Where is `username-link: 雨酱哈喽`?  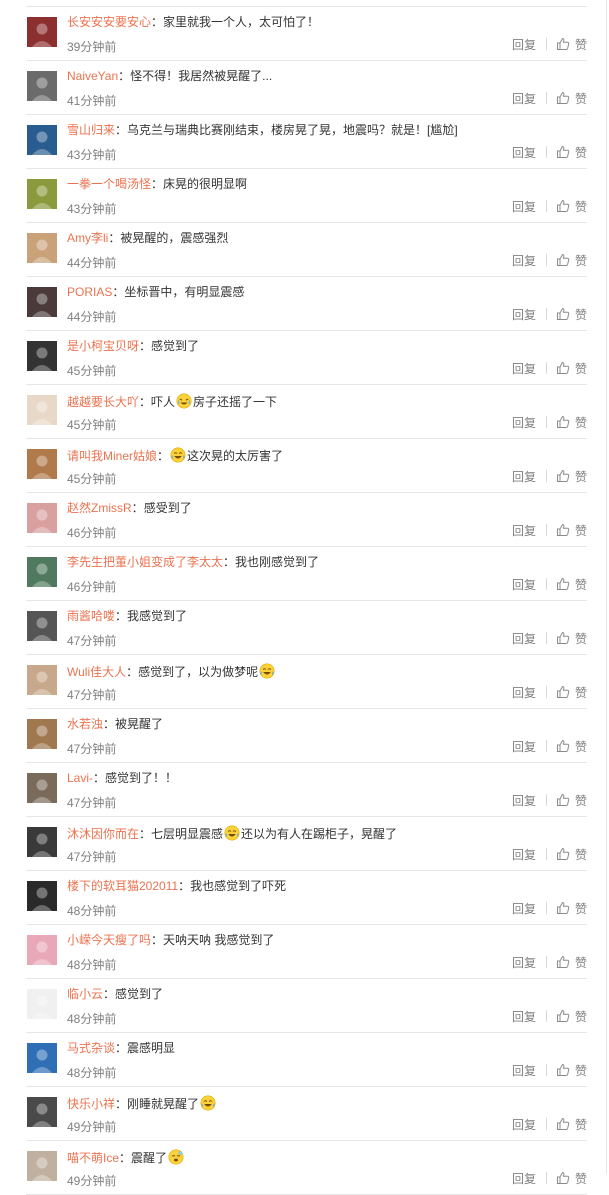 username-link: 雨酱哈喽 is located at coordinates (91, 616).